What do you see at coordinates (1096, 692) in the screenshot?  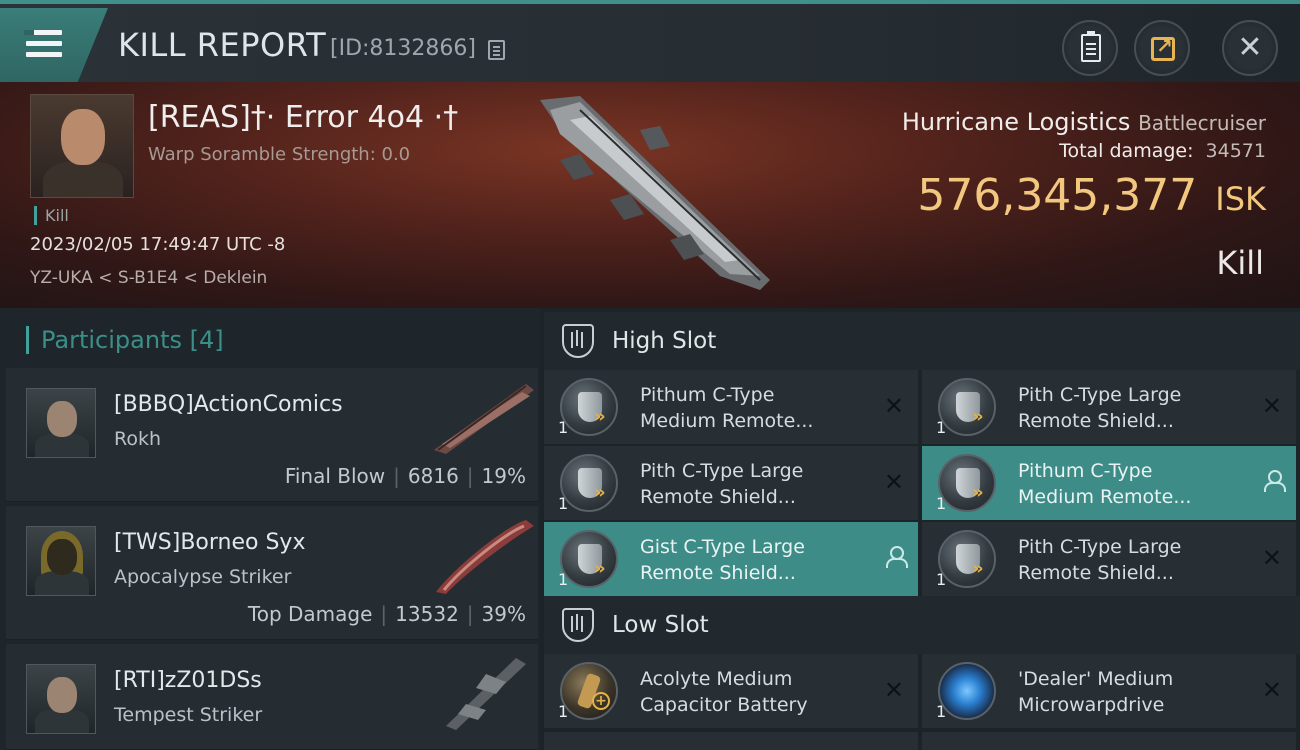 I see `module-name: 'Dealer' Medium Microwarpdrive` at bounding box center [1096, 692].